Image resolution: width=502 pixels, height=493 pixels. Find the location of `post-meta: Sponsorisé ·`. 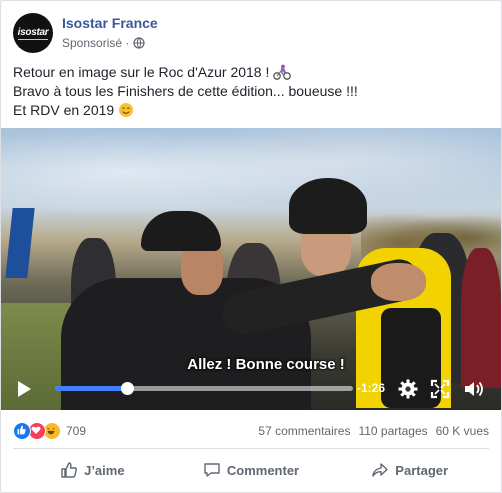

post-meta: Sponsorisé · is located at coordinates (103, 43).